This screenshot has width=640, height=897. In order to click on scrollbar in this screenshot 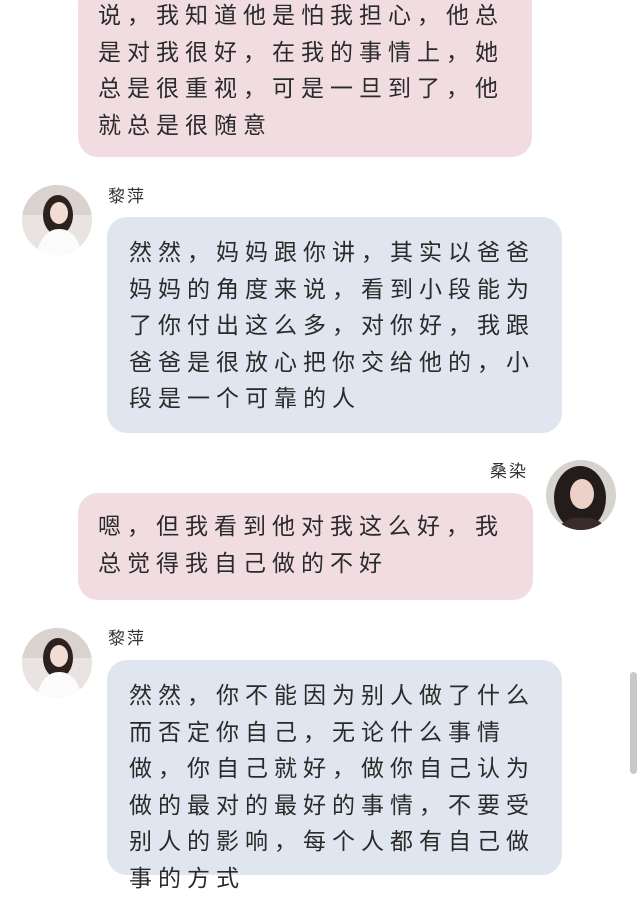, I will do `click(633, 723)`.